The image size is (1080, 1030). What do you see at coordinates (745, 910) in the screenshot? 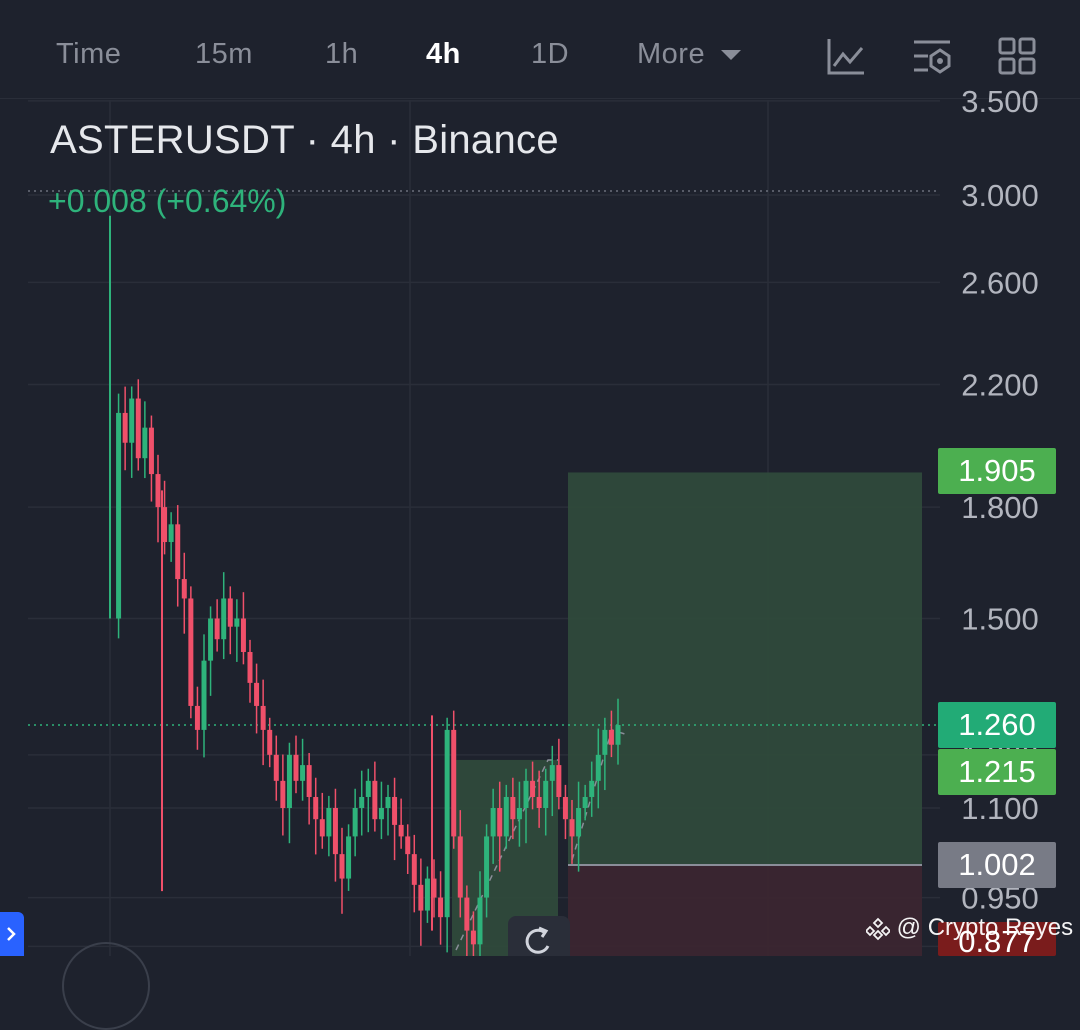
I see `loss-zone` at bounding box center [745, 910].